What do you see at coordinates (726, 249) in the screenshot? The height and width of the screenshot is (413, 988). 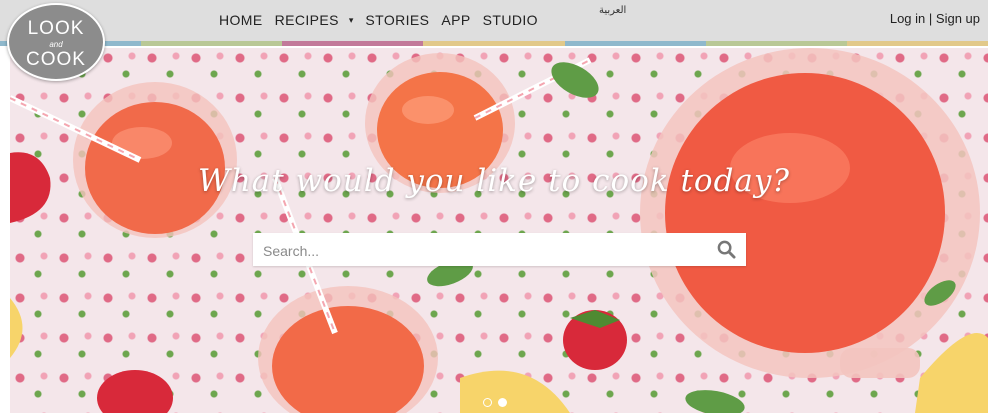 I see `search-icon` at bounding box center [726, 249].